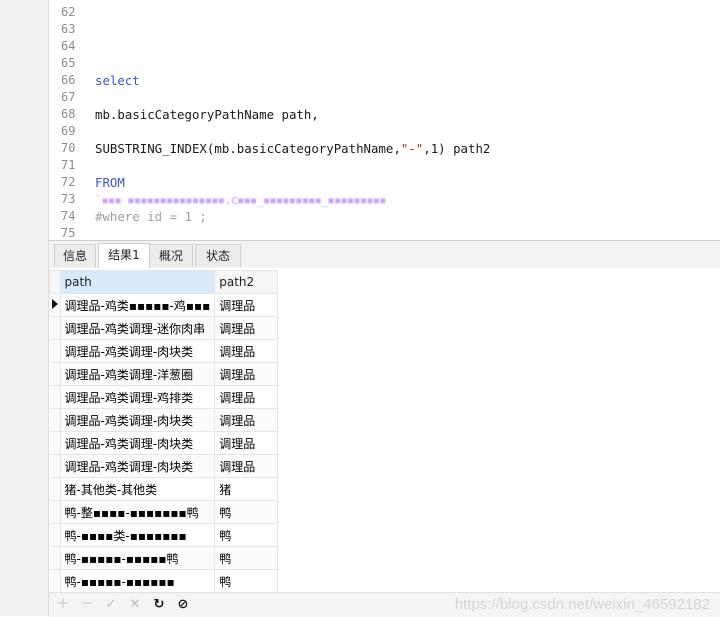 This screenshot has height=617, width=720. What do you see at coordinates (110, 182) in the screenshot?
I see `code-line: FROM` at bounding box center [110, 182].